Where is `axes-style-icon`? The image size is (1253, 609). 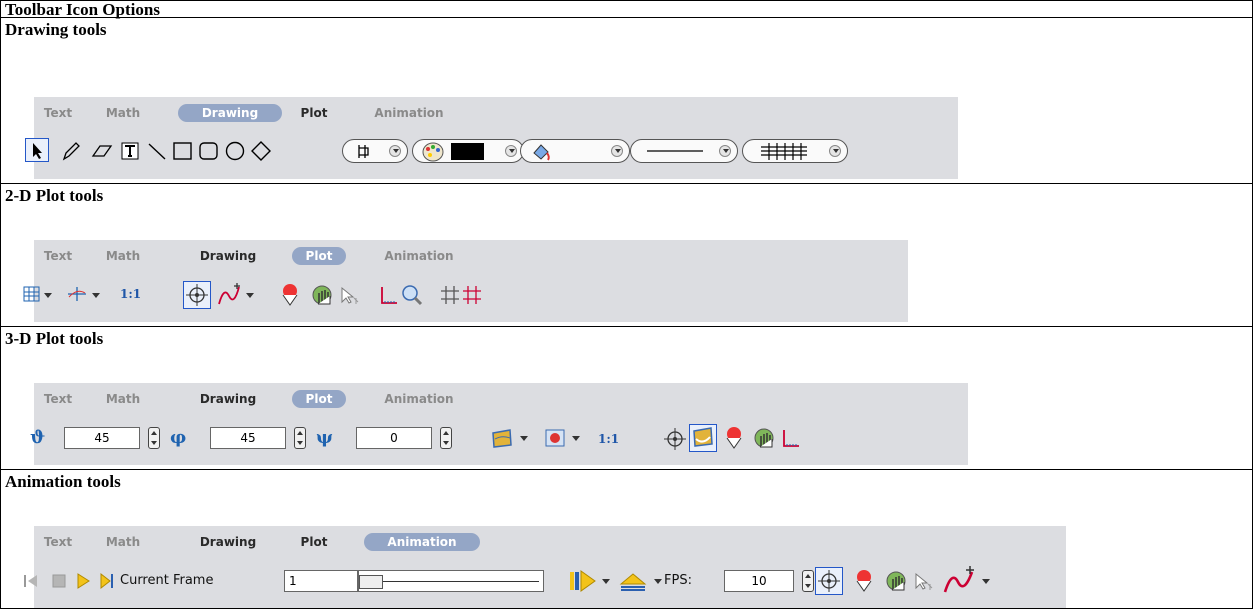 axes-style-icon is located at coordinates (32, 294).